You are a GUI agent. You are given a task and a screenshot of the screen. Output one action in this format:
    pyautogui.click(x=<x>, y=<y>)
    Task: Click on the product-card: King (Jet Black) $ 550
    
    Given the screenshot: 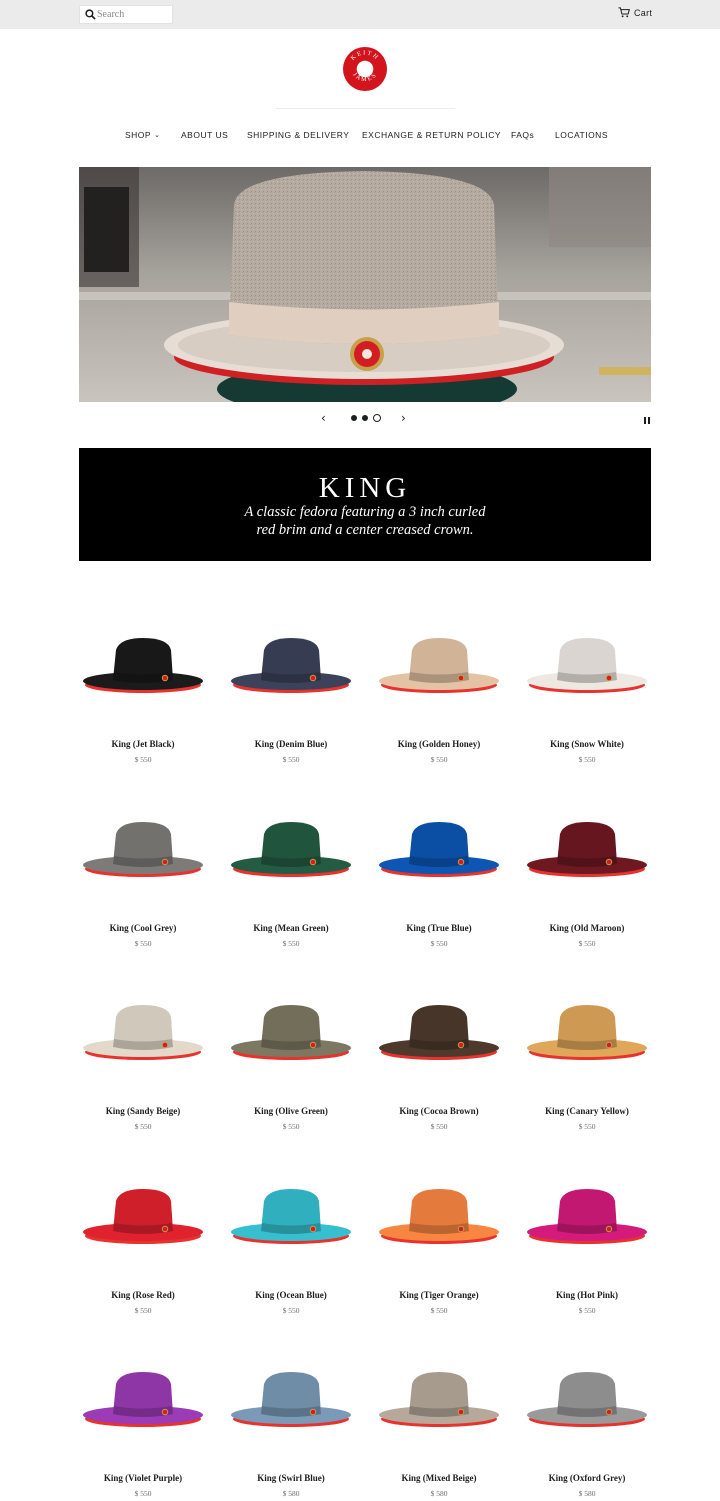 What is the action you would take?
    pyautogui.click(x=143, y=696)
    